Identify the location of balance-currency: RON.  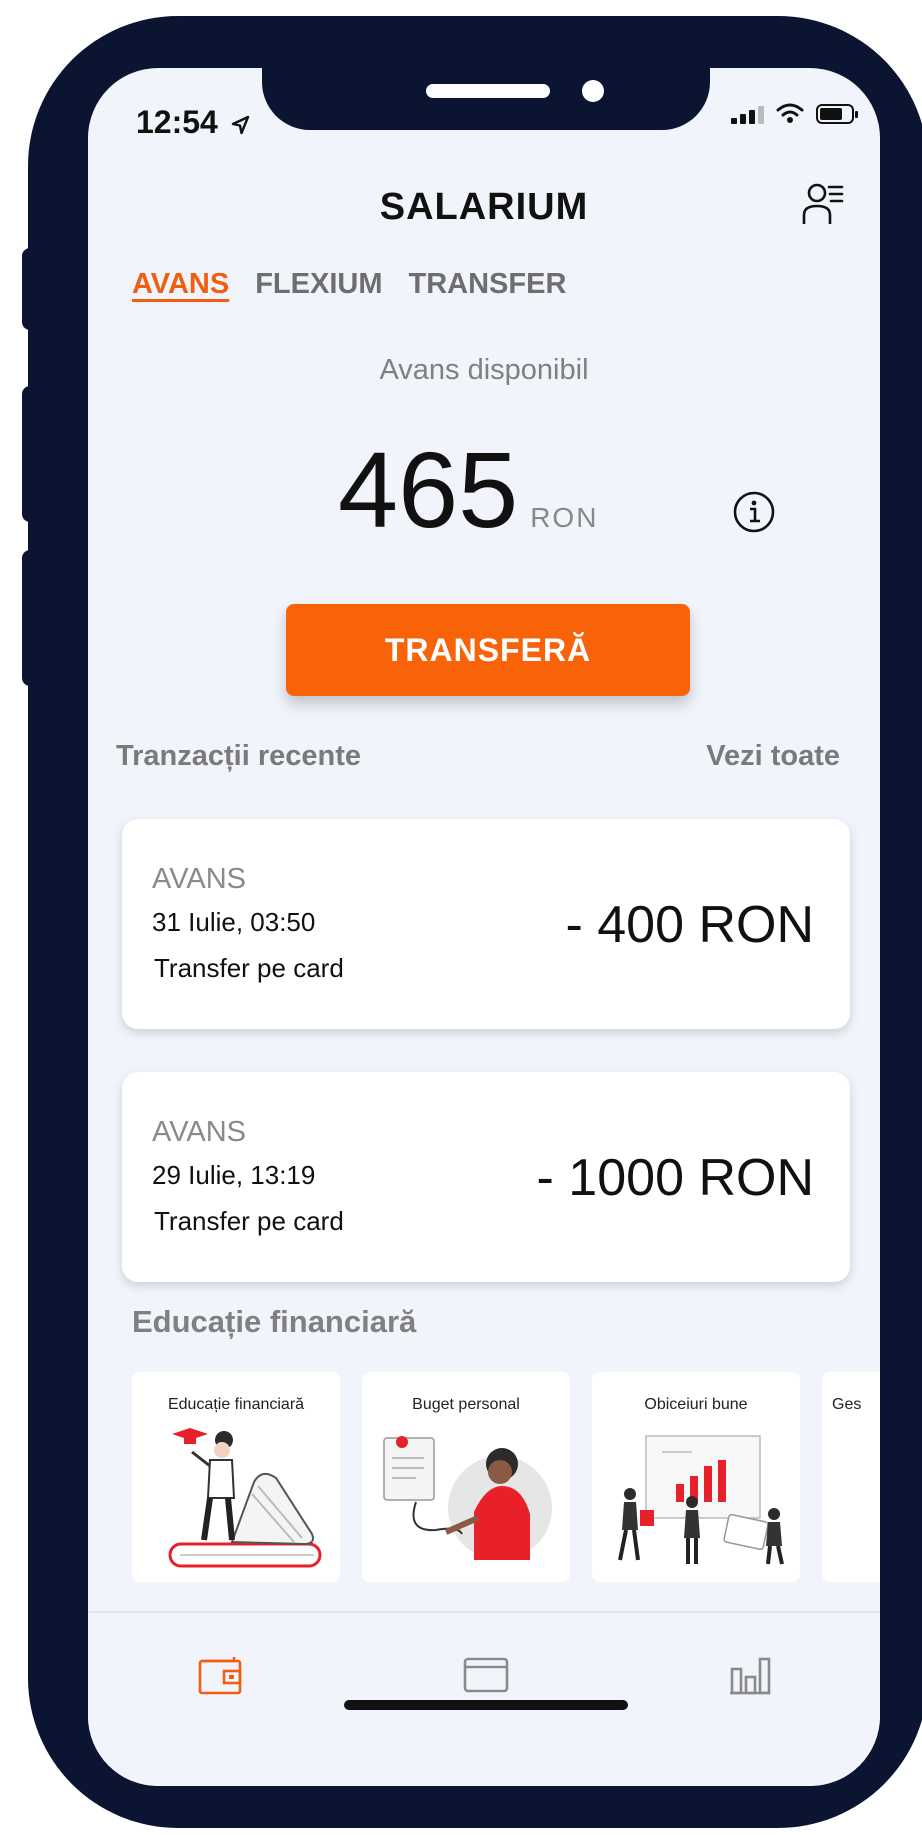
(564, 517).